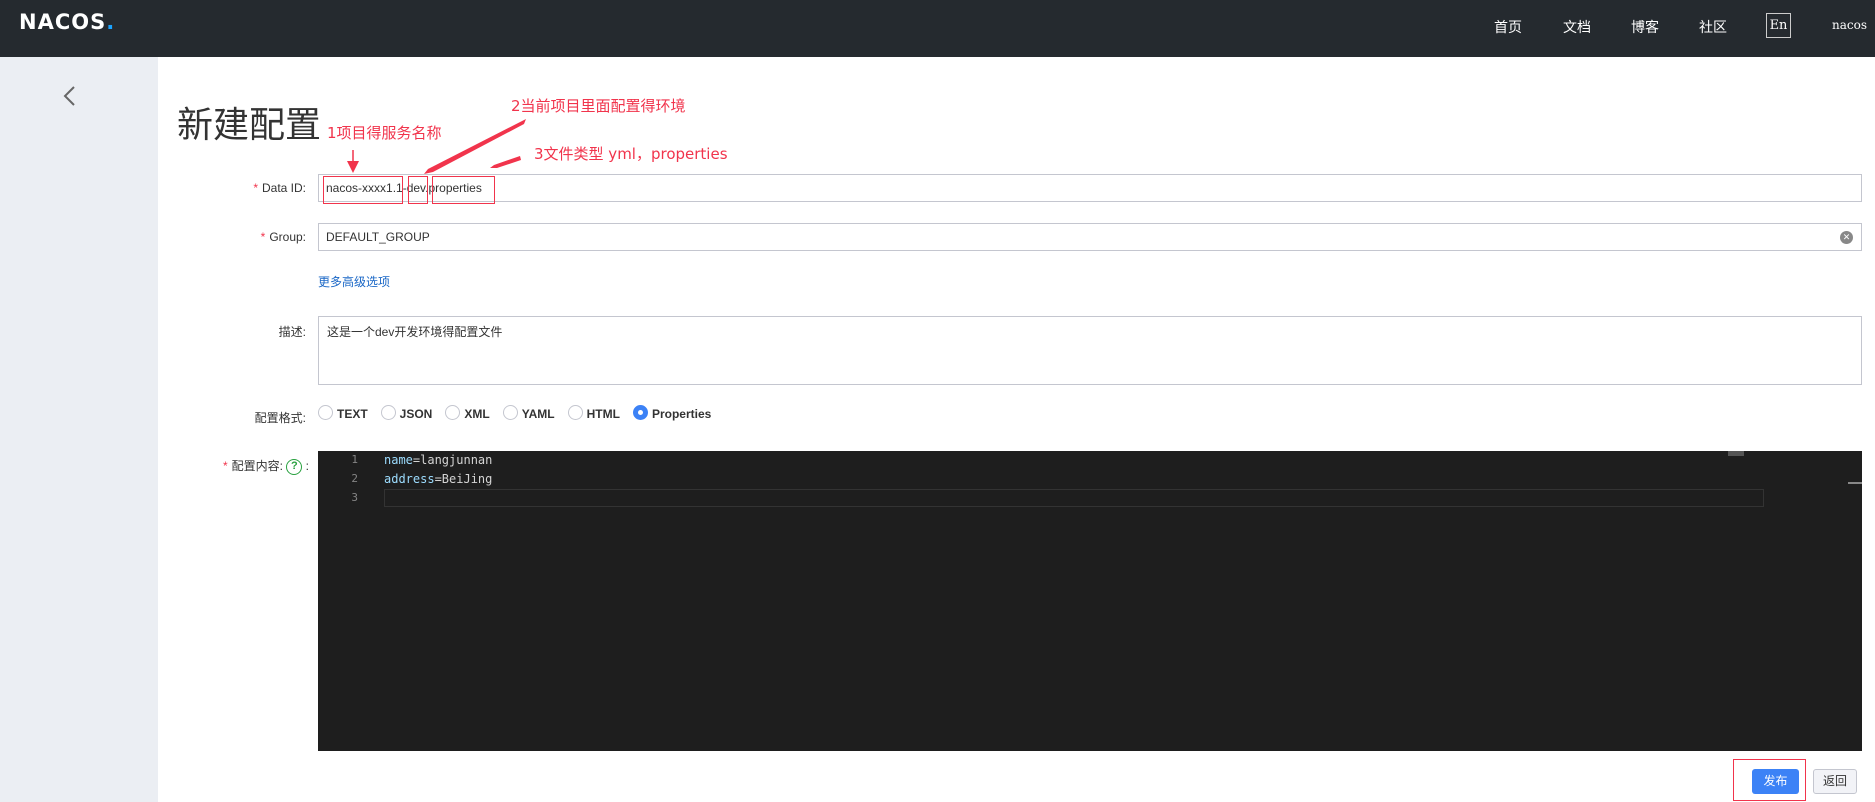  What do you see at coordinates (1855, 483) in the screenshot?
I see `editor-scrollbar` at bounding box center [1855, 483].